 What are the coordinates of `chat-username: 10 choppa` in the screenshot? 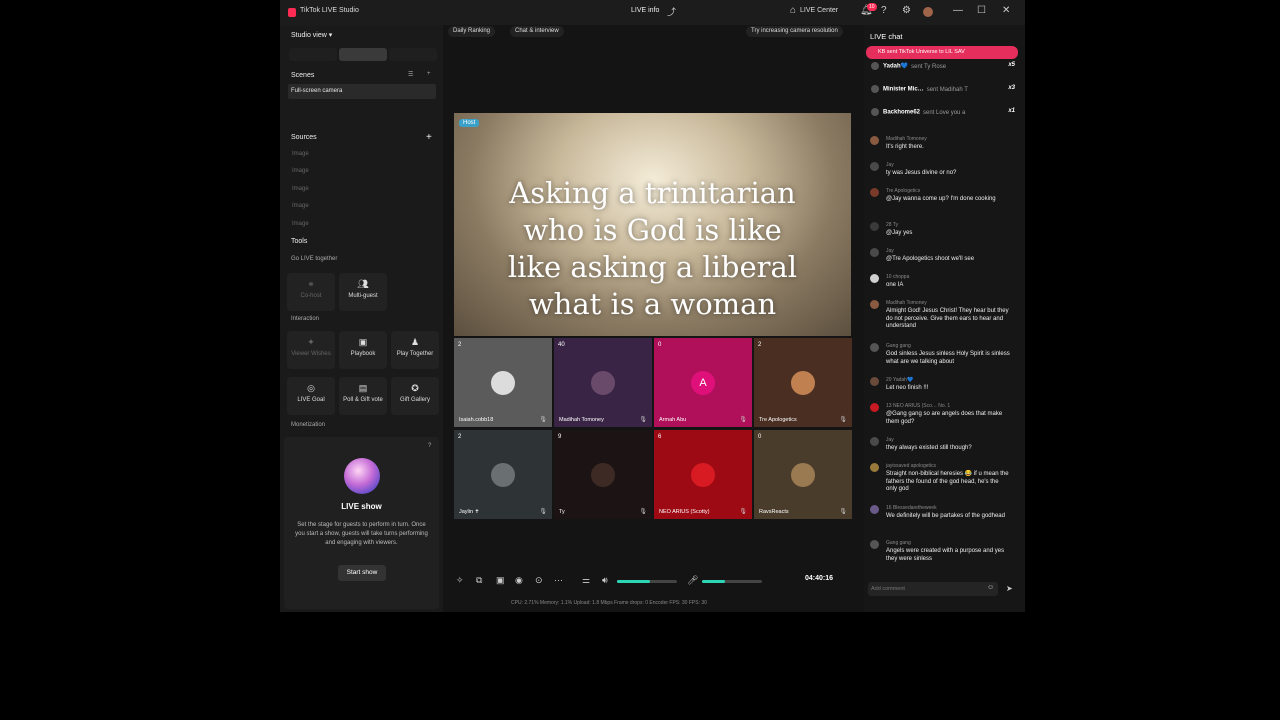 It's located at (897, 277).